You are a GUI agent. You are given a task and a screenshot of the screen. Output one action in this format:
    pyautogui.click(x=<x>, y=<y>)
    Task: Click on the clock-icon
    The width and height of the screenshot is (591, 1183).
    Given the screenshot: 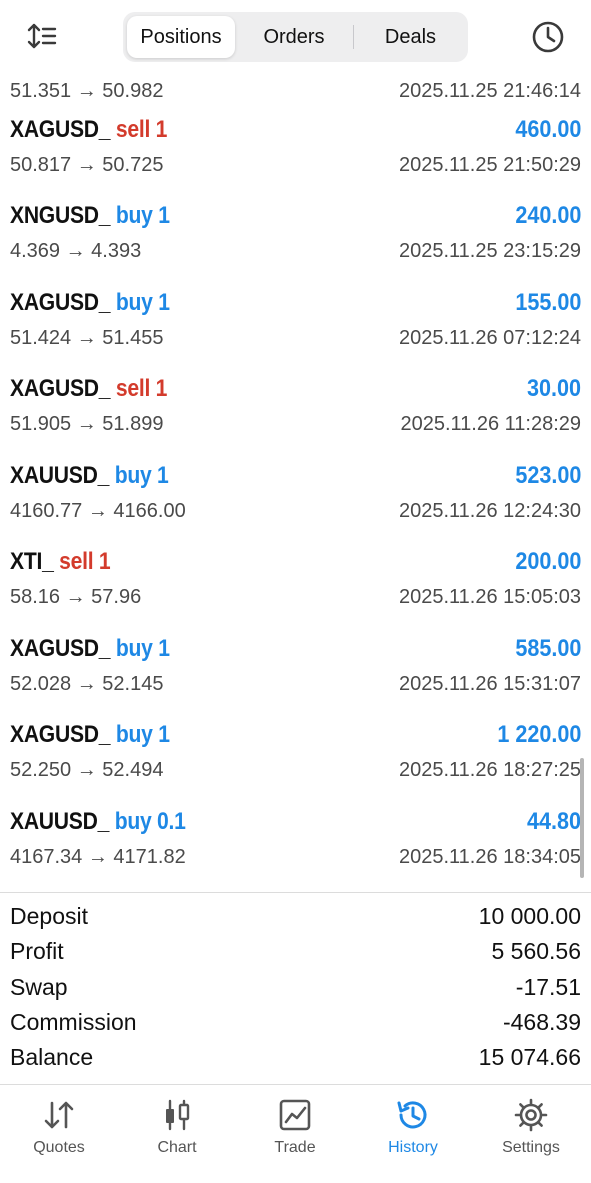 What is the action you would take?
    pyautogui.click(x=548, y=37)
    